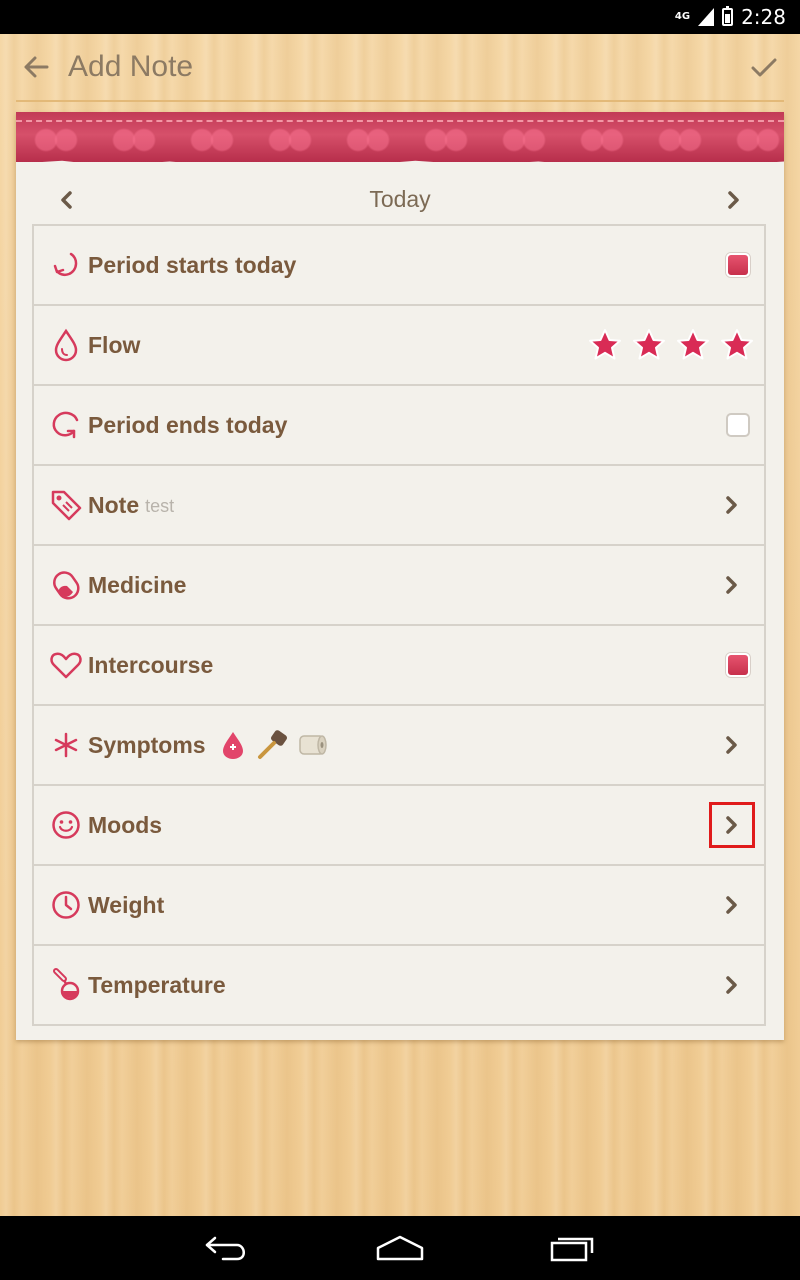  I want to click on date-label: Today, so click(400, 199).